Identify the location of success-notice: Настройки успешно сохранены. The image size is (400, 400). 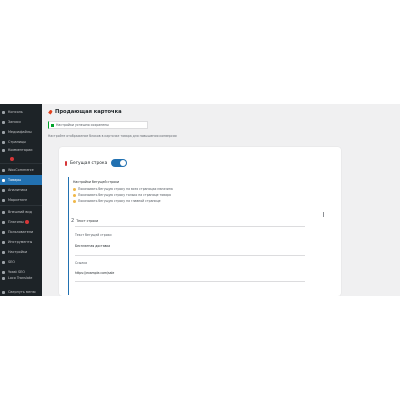
(98, 125).